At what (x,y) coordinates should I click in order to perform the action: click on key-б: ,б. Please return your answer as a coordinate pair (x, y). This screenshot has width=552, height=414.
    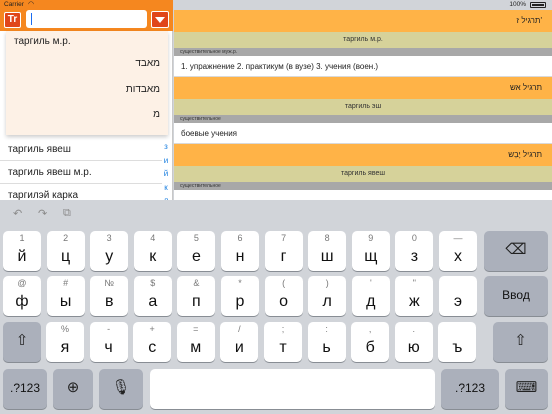
    Looking at the image, I should click on (370, 342).